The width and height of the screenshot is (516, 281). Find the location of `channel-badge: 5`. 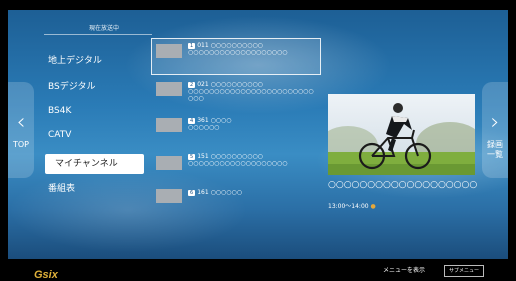

channel-badge: 5 is located at coordinates (192, 156).